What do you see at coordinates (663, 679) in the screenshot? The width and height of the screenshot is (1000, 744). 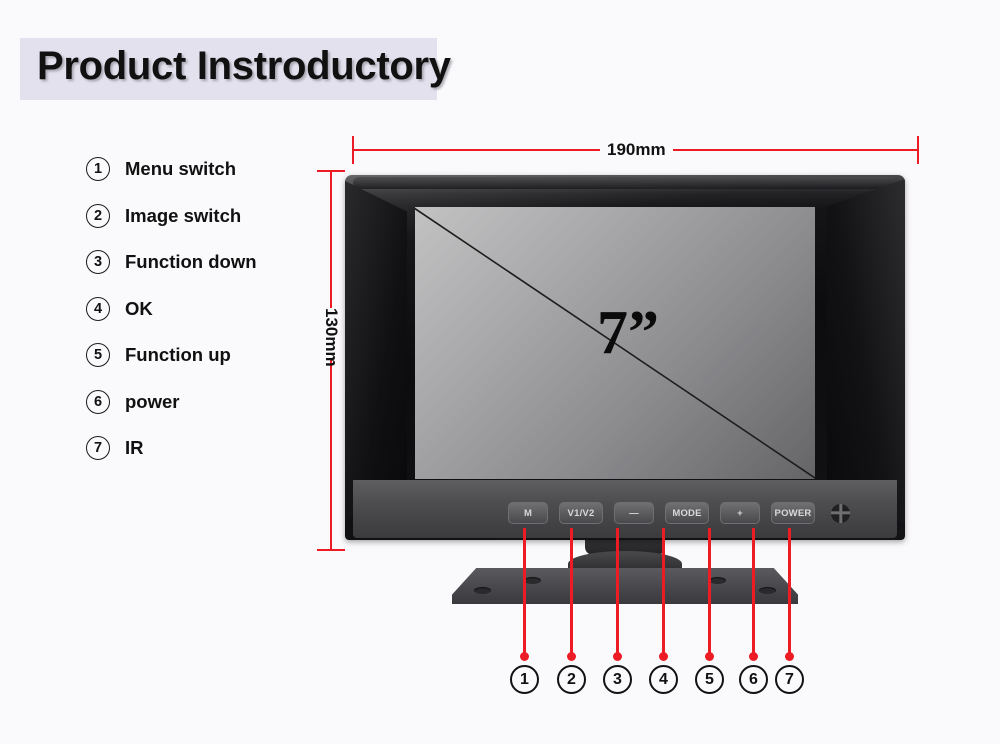 I see `callout-number-4: 4` at bounding box center [663, 679].